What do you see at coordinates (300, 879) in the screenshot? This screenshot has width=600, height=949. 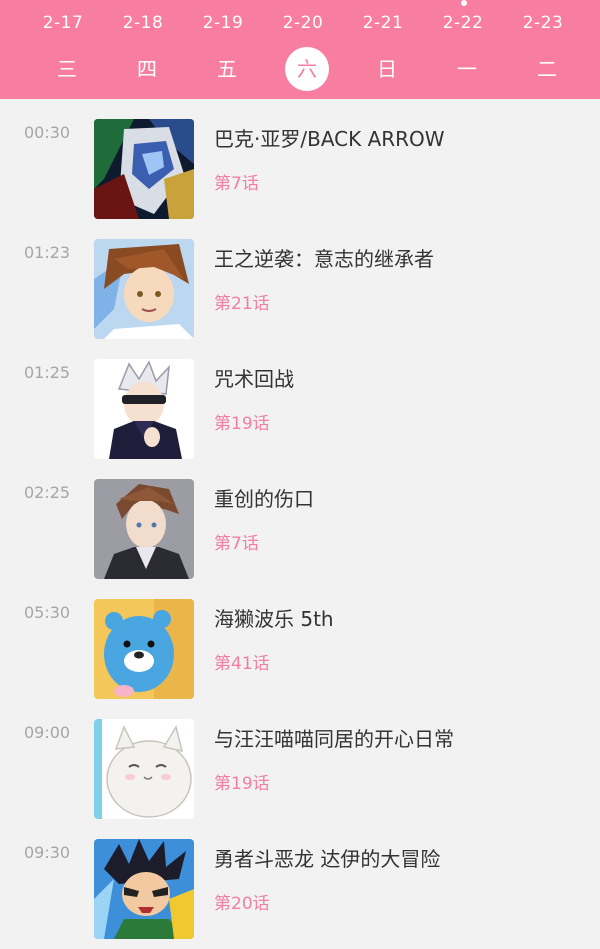 I see `schedule-item: 09:30 勇者斗恶龙 达伊的大冒险 第20话` at bounding box center [300, 879].